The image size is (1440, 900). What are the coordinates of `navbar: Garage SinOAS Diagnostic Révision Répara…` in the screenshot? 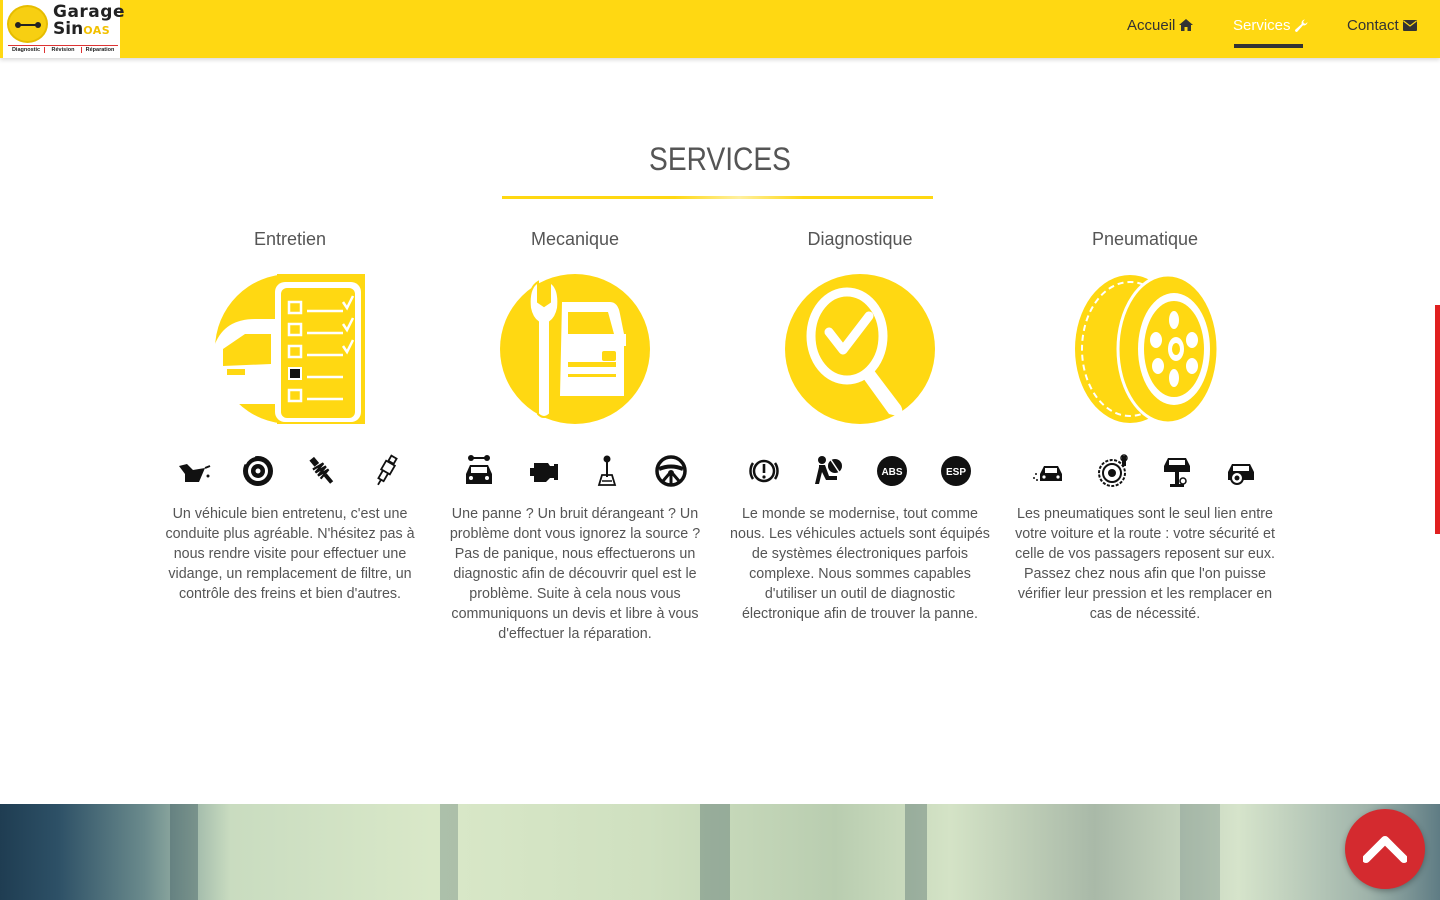 It's located at (720, 29).